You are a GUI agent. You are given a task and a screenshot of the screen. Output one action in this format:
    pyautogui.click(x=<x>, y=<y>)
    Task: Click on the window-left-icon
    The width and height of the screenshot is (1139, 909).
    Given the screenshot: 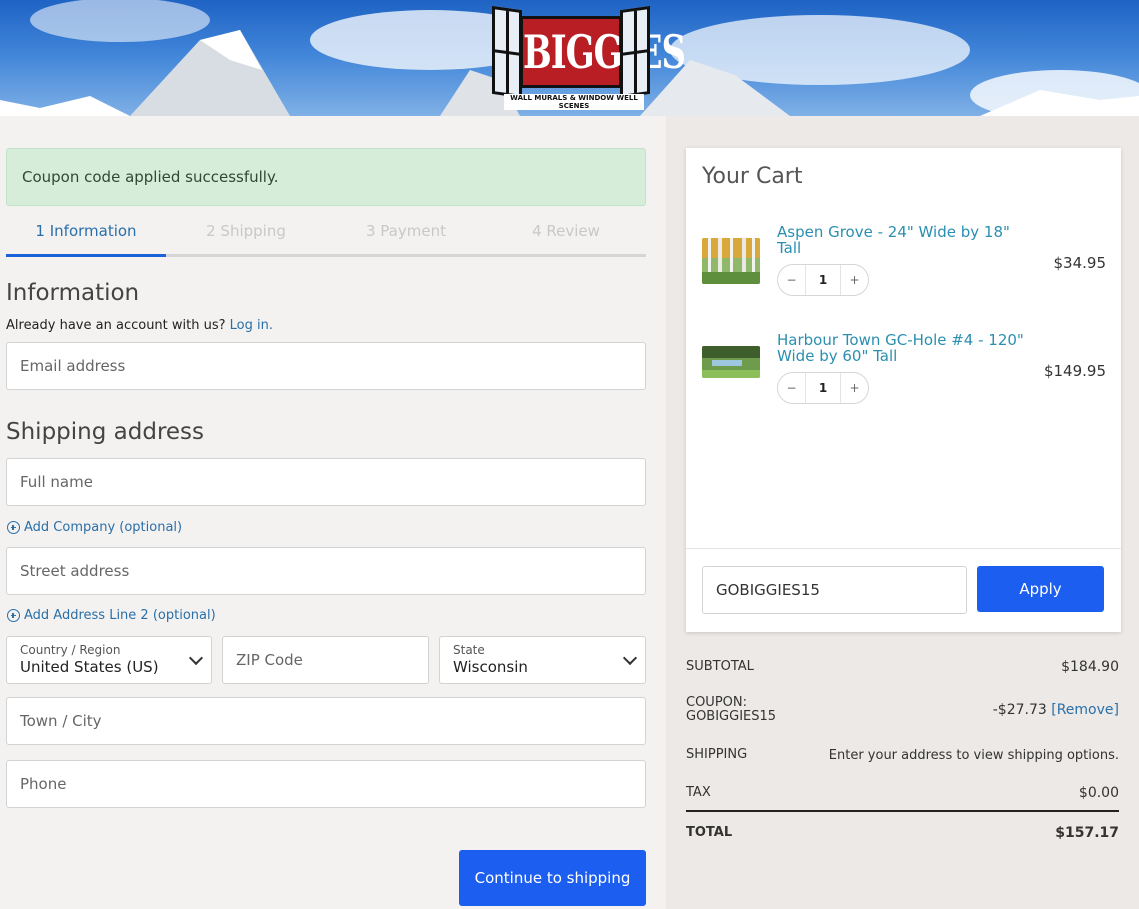 What is the action you would take?
    pyautogui.click(x=507, y=52)
    